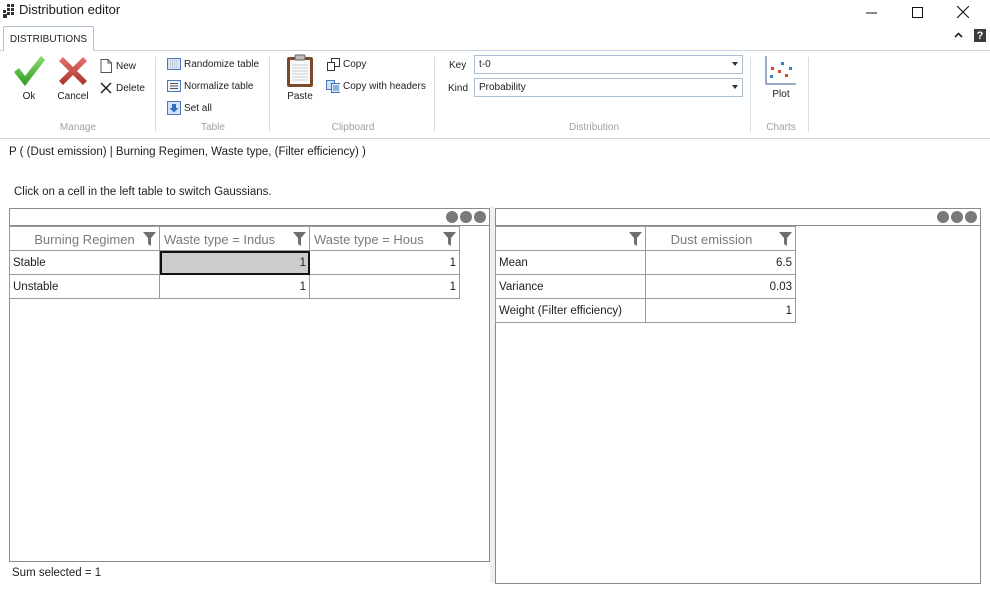 This screenshot has height=594, width=990. I want to click on table-row: Variance 0.03, so click(645, 286).